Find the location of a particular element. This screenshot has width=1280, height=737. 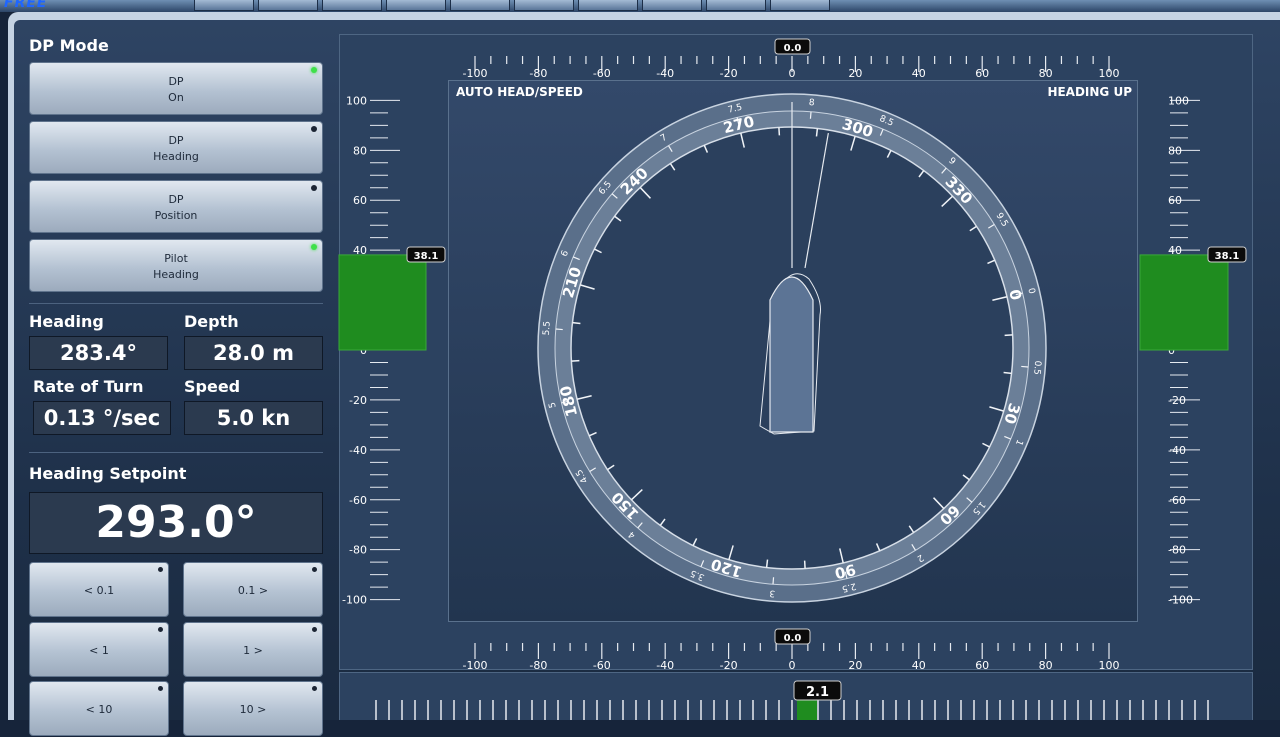

bottom-scale: -100 -80 -60 -40 -20 0 20 40 60 80 100 is located at coordinates (791, 657).